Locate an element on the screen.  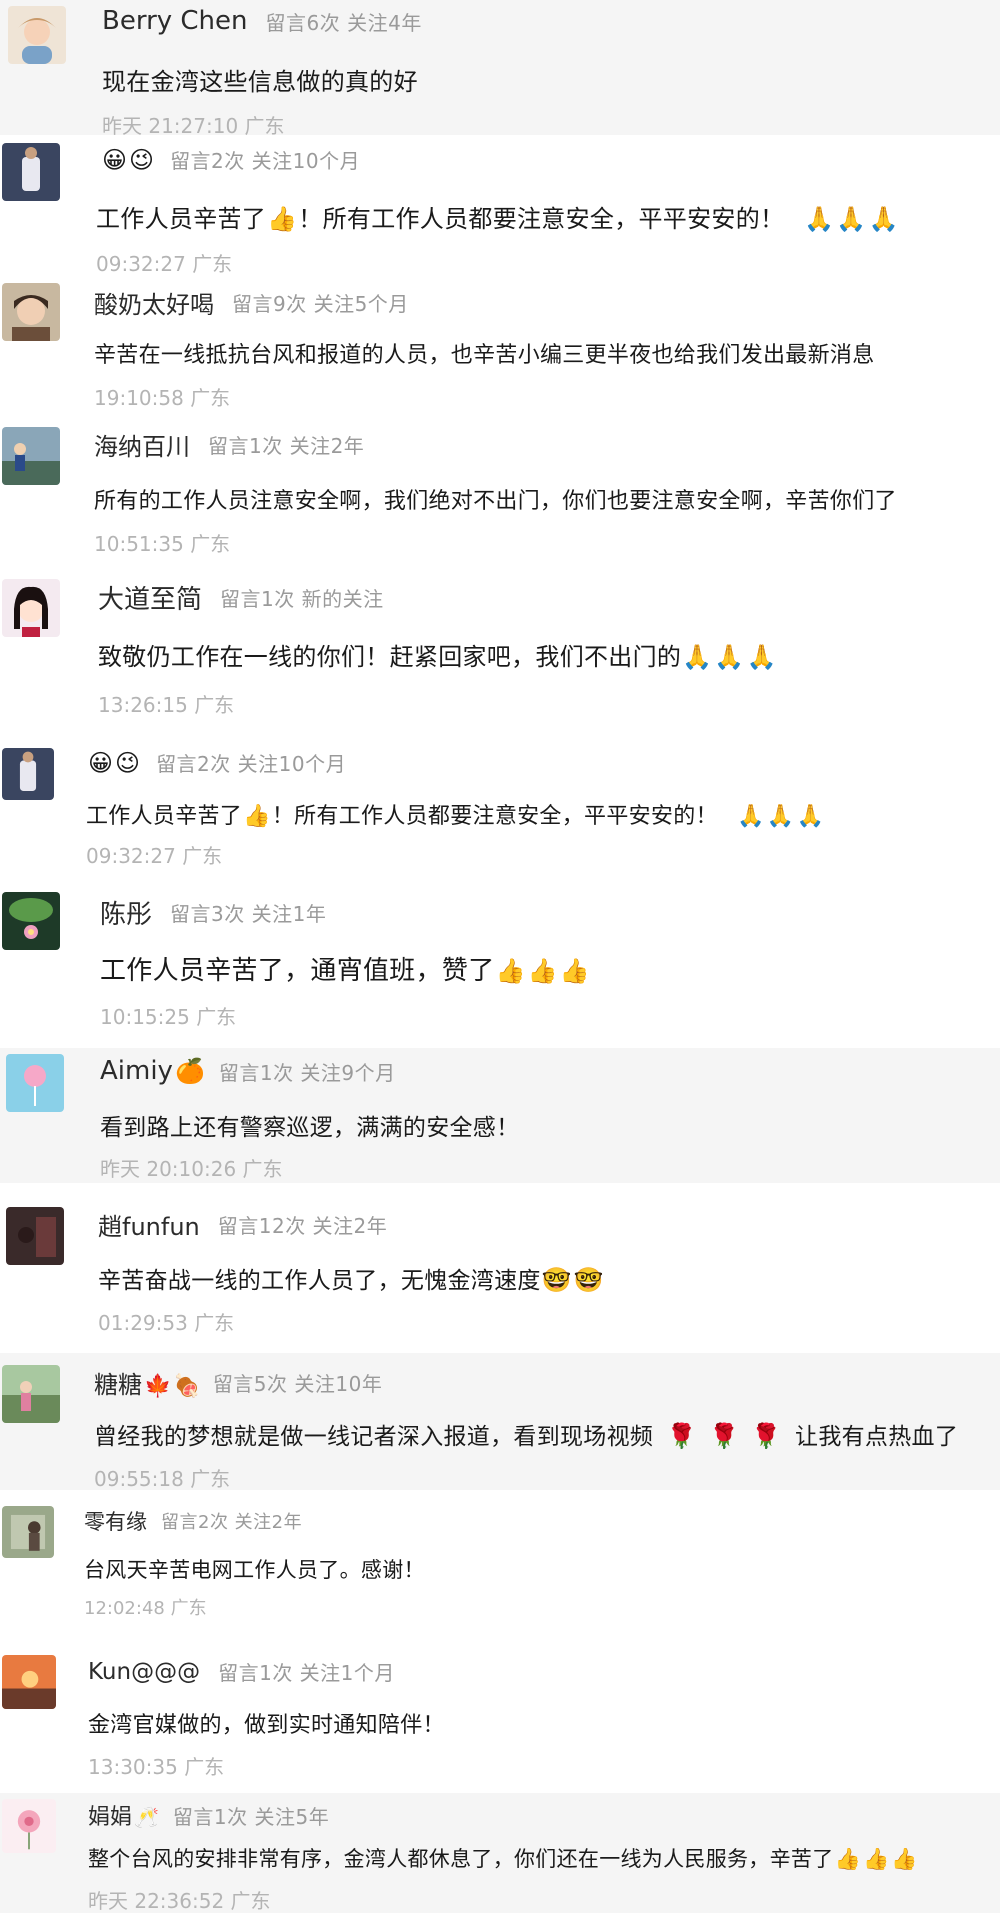
comment-time: 09:55:18 is located at coordinates (139, 1479).